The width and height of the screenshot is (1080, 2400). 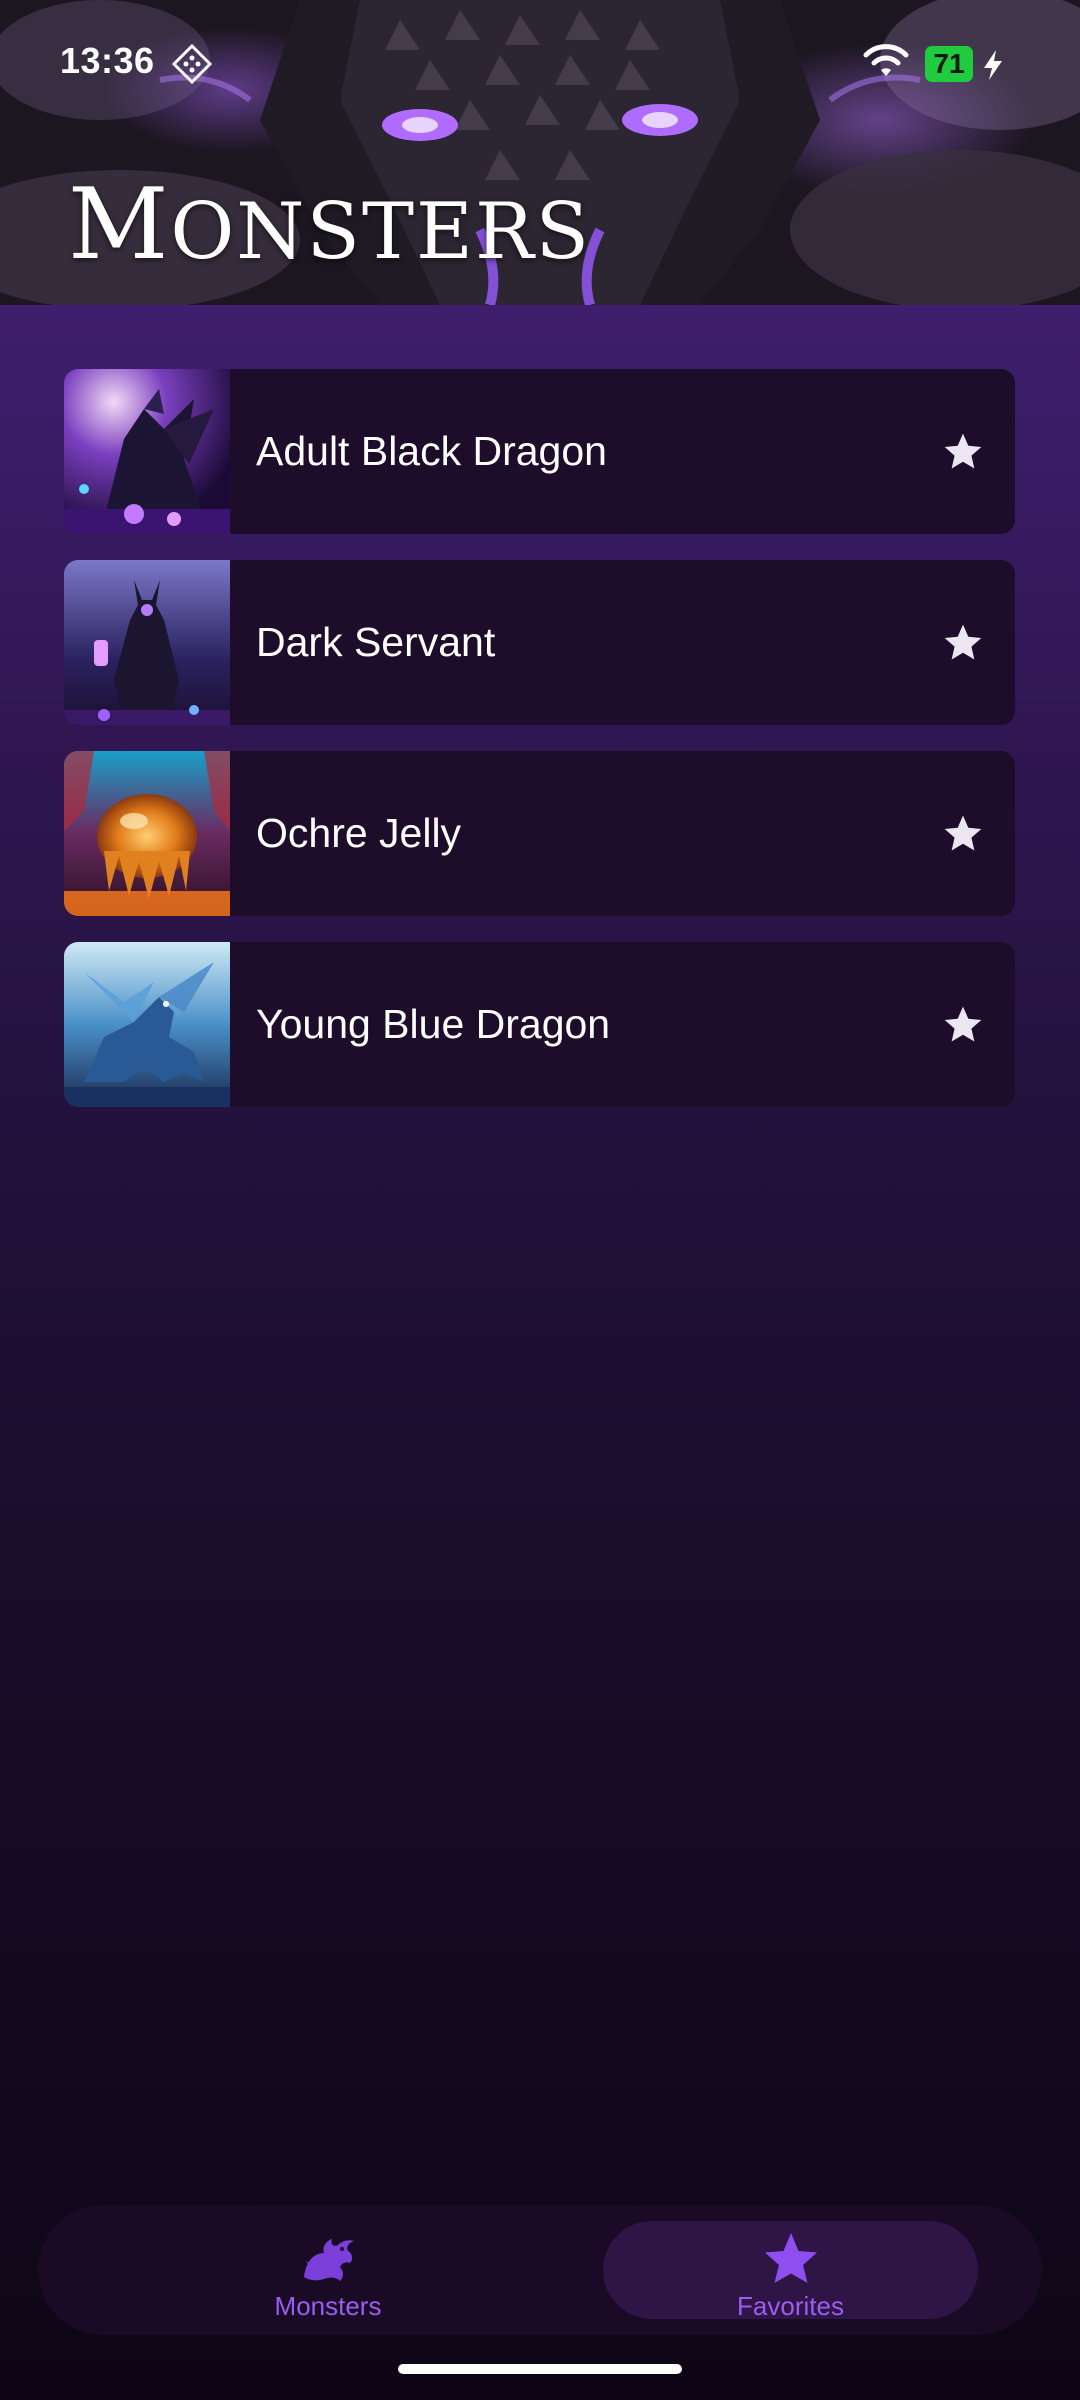 What do you see at coordinates (328, 2305) in the screenshot?
I see `tab-label: Monsters` at bounding box center [328, 2305].